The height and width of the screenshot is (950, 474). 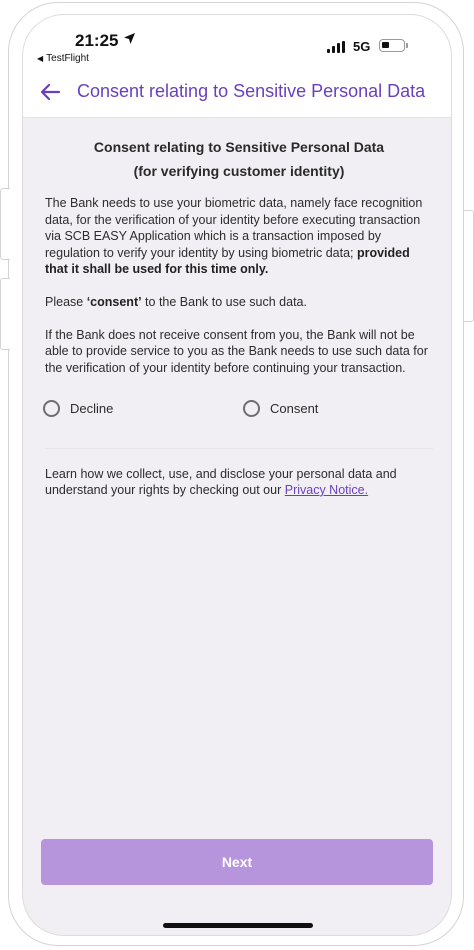 I want to click on paragraph-2-suffix: to the Bank to use such data., so click(x=224, y=301).